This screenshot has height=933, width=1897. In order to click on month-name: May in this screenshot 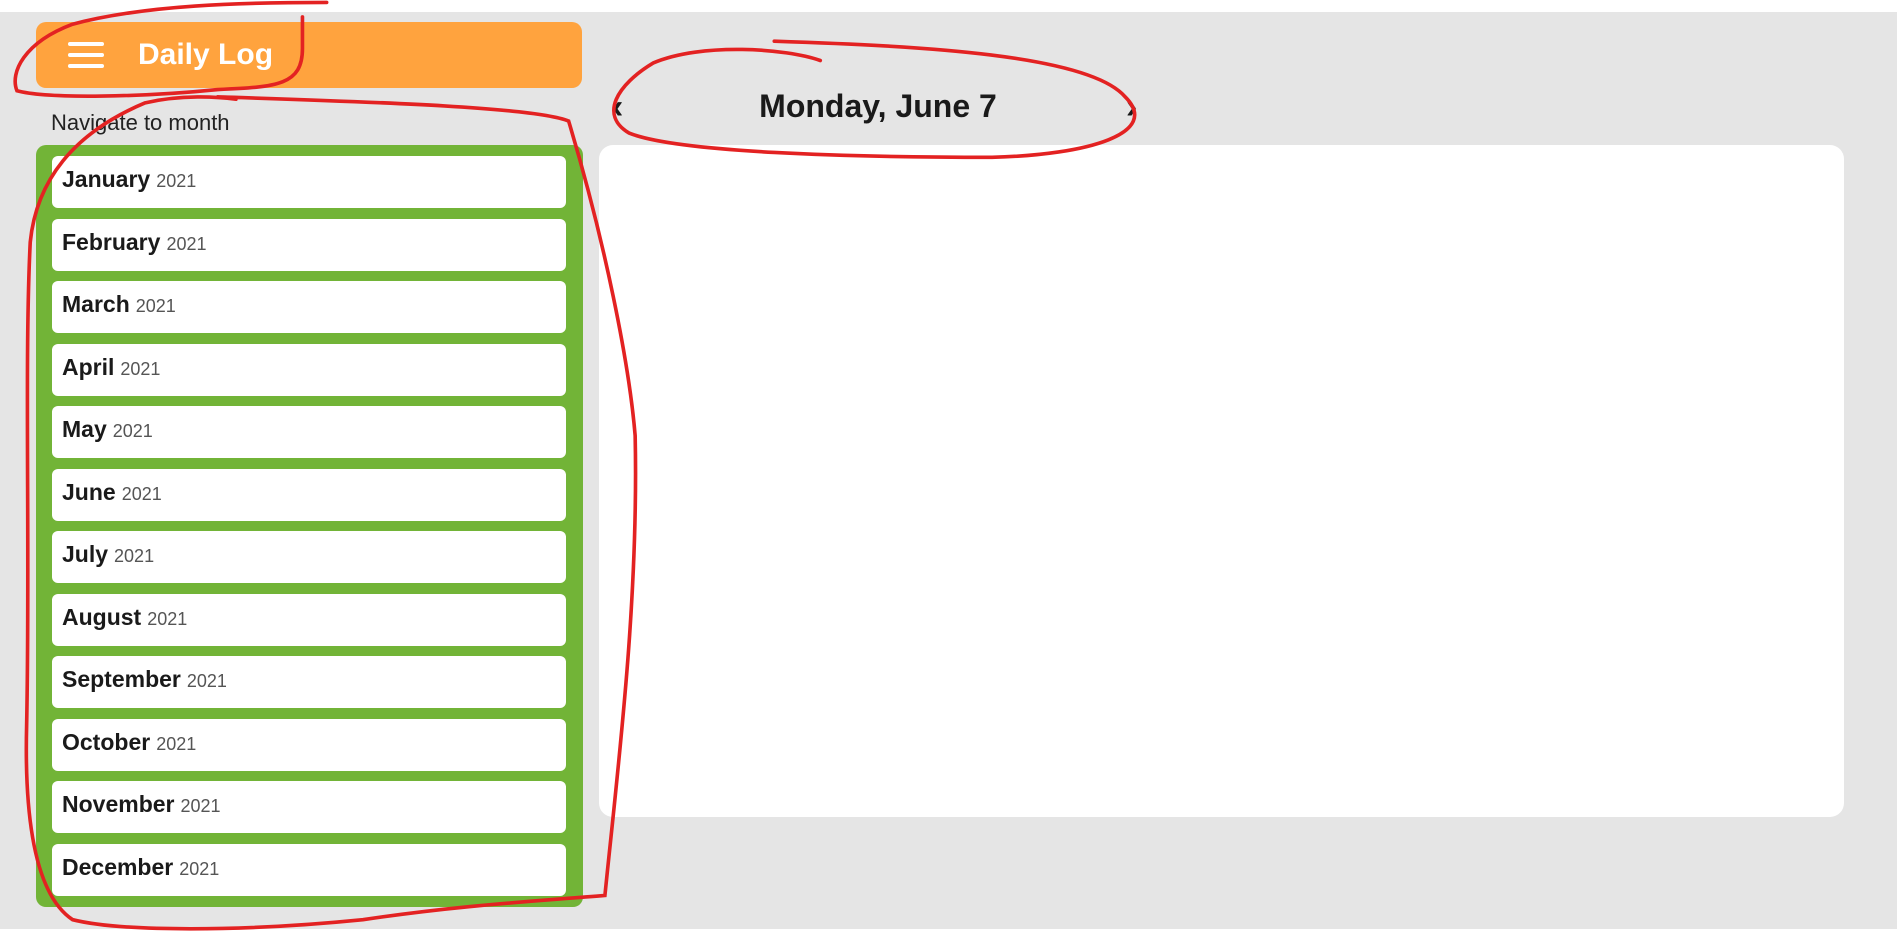, I will do `click(84, 429)`.